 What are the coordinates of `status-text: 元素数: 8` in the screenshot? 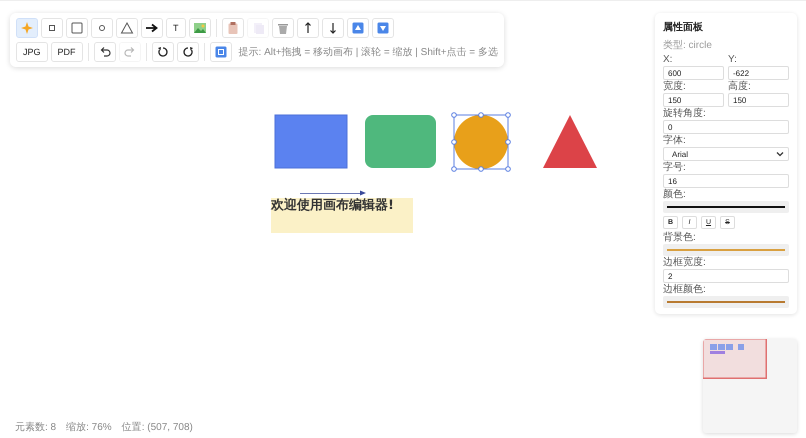 It's located at (35, 427).